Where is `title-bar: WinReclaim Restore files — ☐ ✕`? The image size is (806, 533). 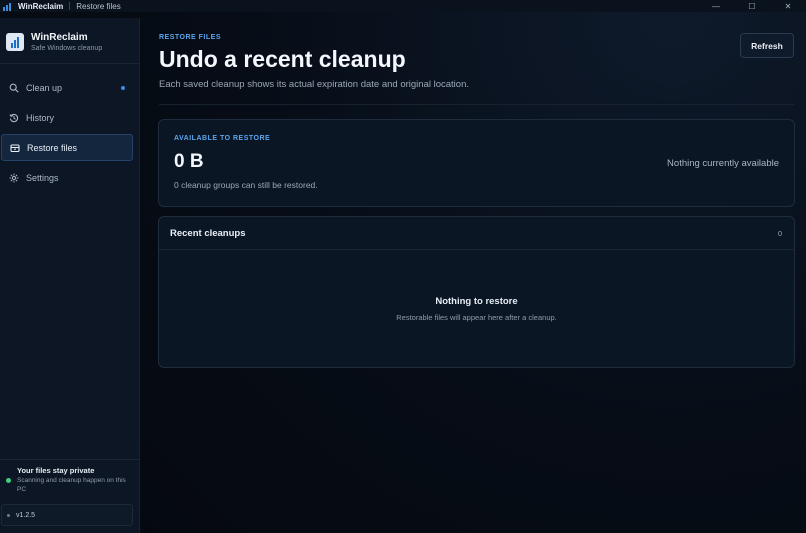
title-bar: WinReclaim Restore files — ☐ ✕ is located at coordinates (403, 6).